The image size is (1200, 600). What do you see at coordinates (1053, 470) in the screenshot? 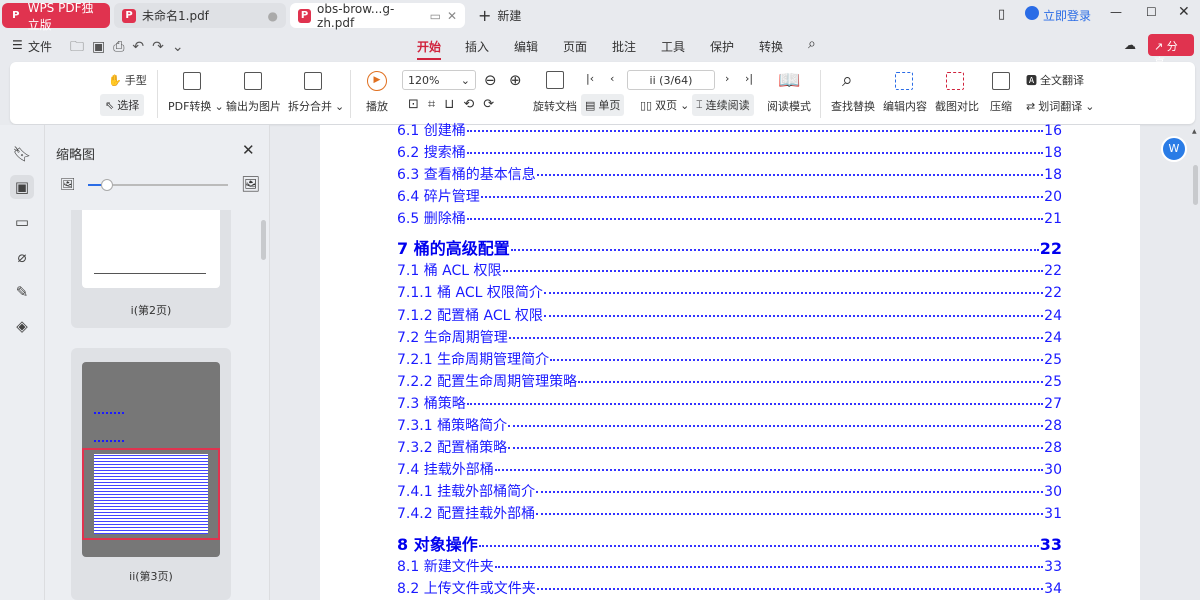
I see `toc-page-number: 30` at bounding box center [1053, 470].